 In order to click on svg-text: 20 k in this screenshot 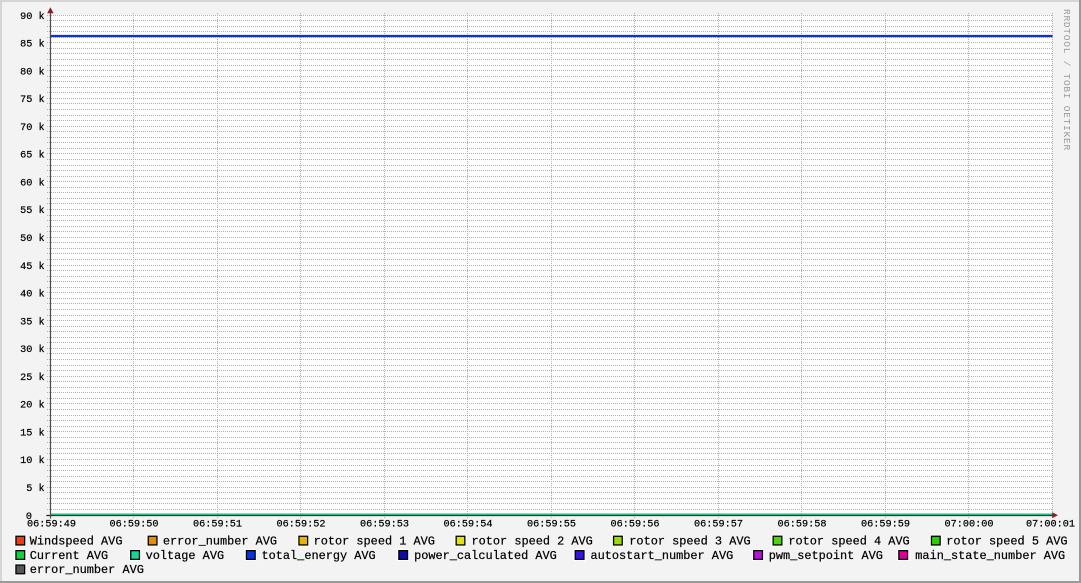, I will do `click(32, 406)`.